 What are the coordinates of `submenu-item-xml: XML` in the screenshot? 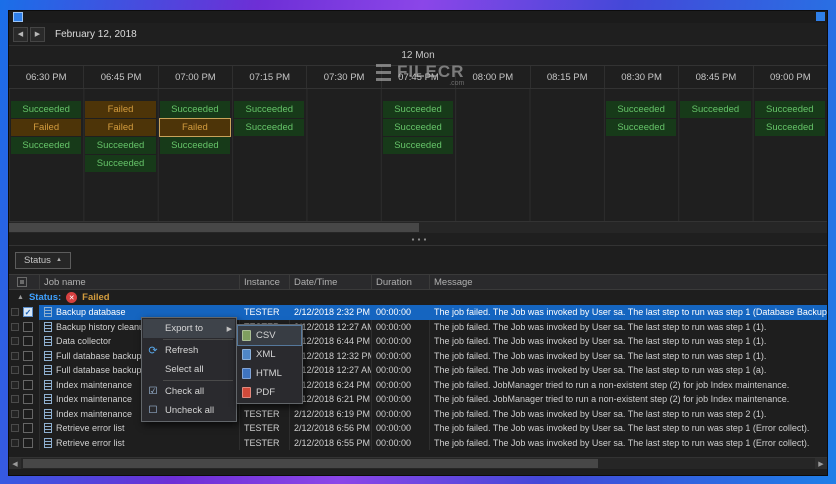 It's located at (269, 354).